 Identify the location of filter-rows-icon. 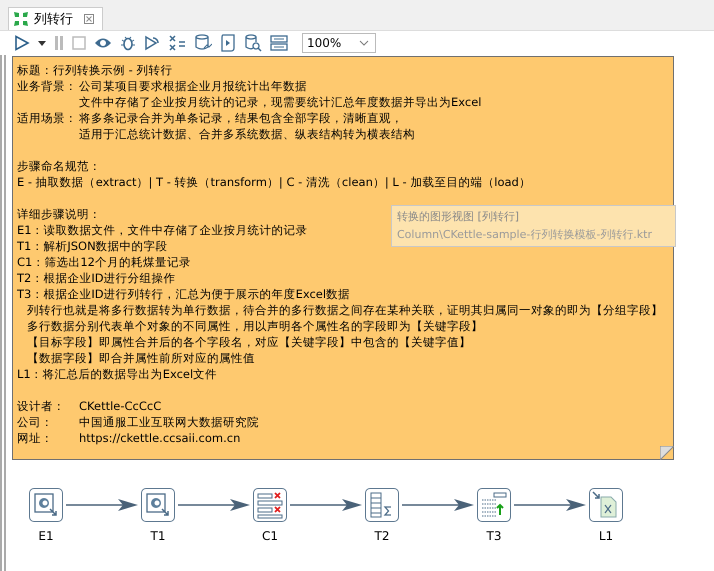
(270, 505).